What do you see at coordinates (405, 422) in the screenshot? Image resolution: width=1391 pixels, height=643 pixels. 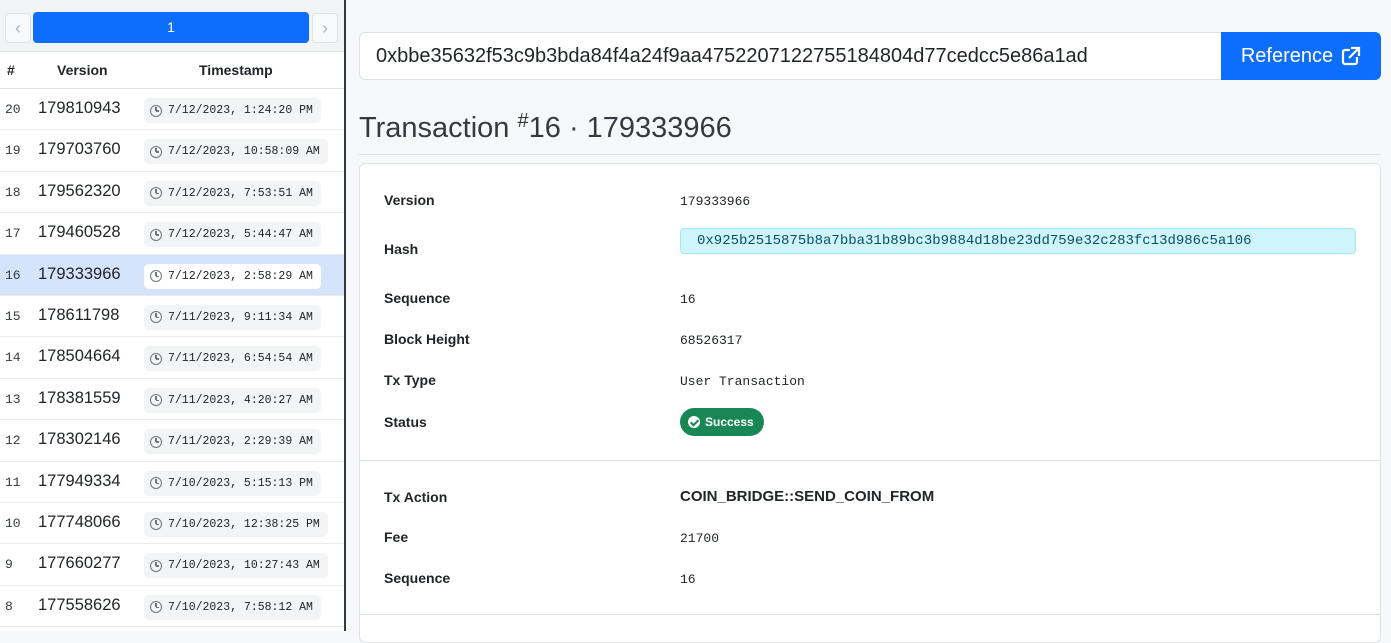 I see `status-label: Status` at bounding box center [405, 422].